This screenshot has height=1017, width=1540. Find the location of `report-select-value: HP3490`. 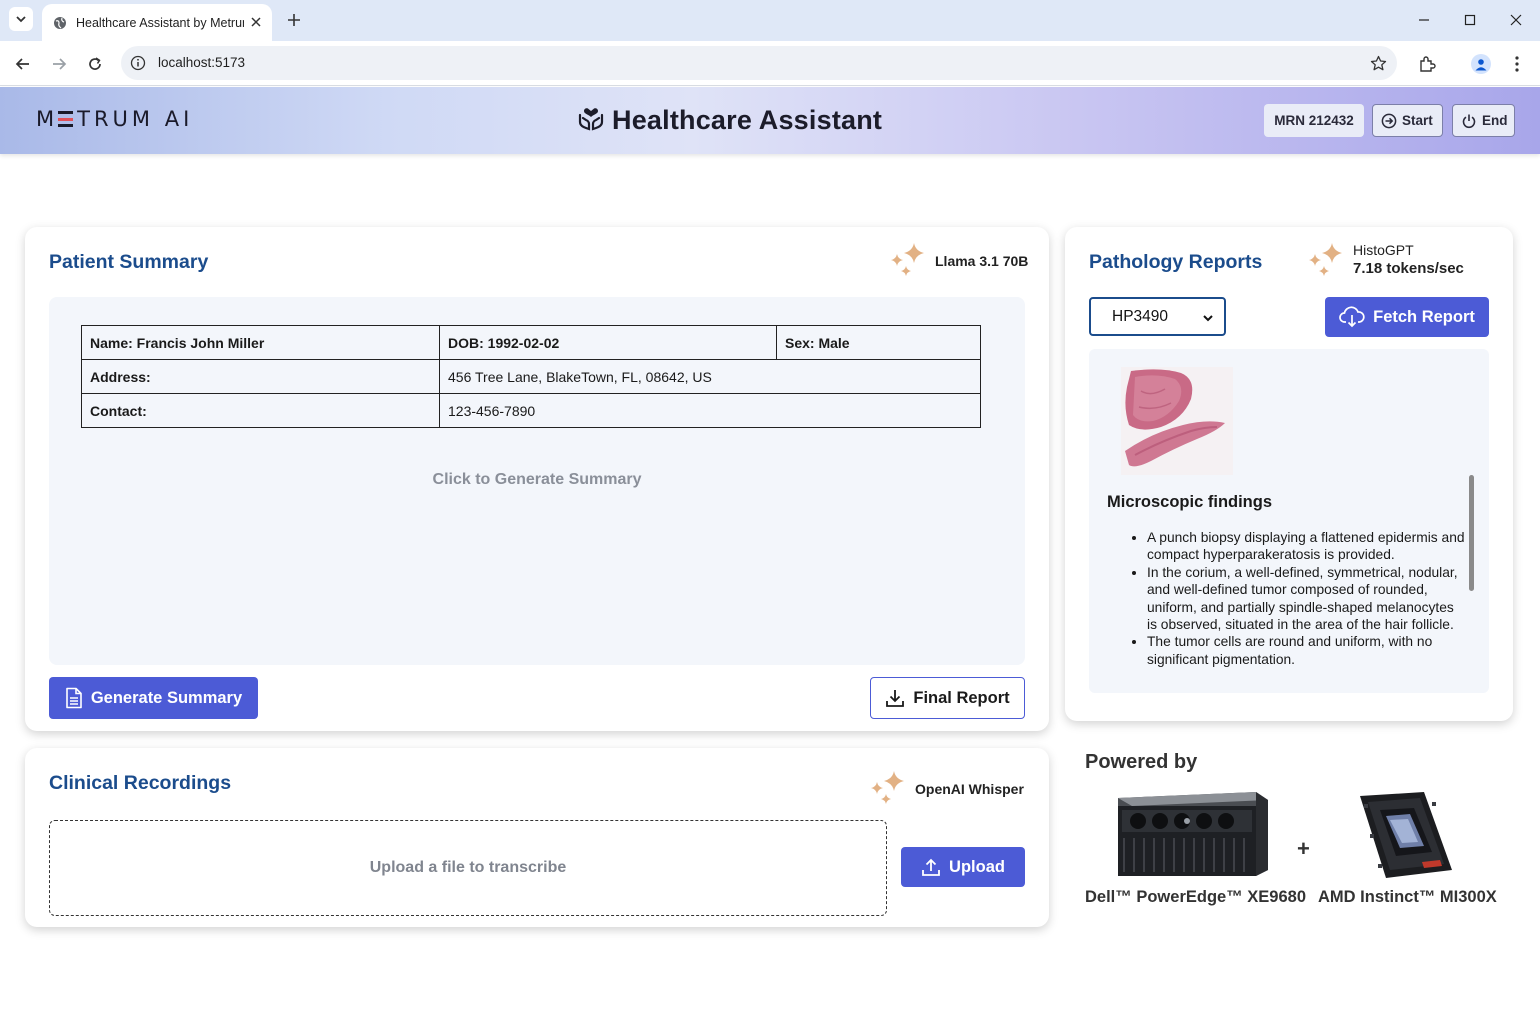

report-select-value: HP3490 is located at coordinates (1140, 316).